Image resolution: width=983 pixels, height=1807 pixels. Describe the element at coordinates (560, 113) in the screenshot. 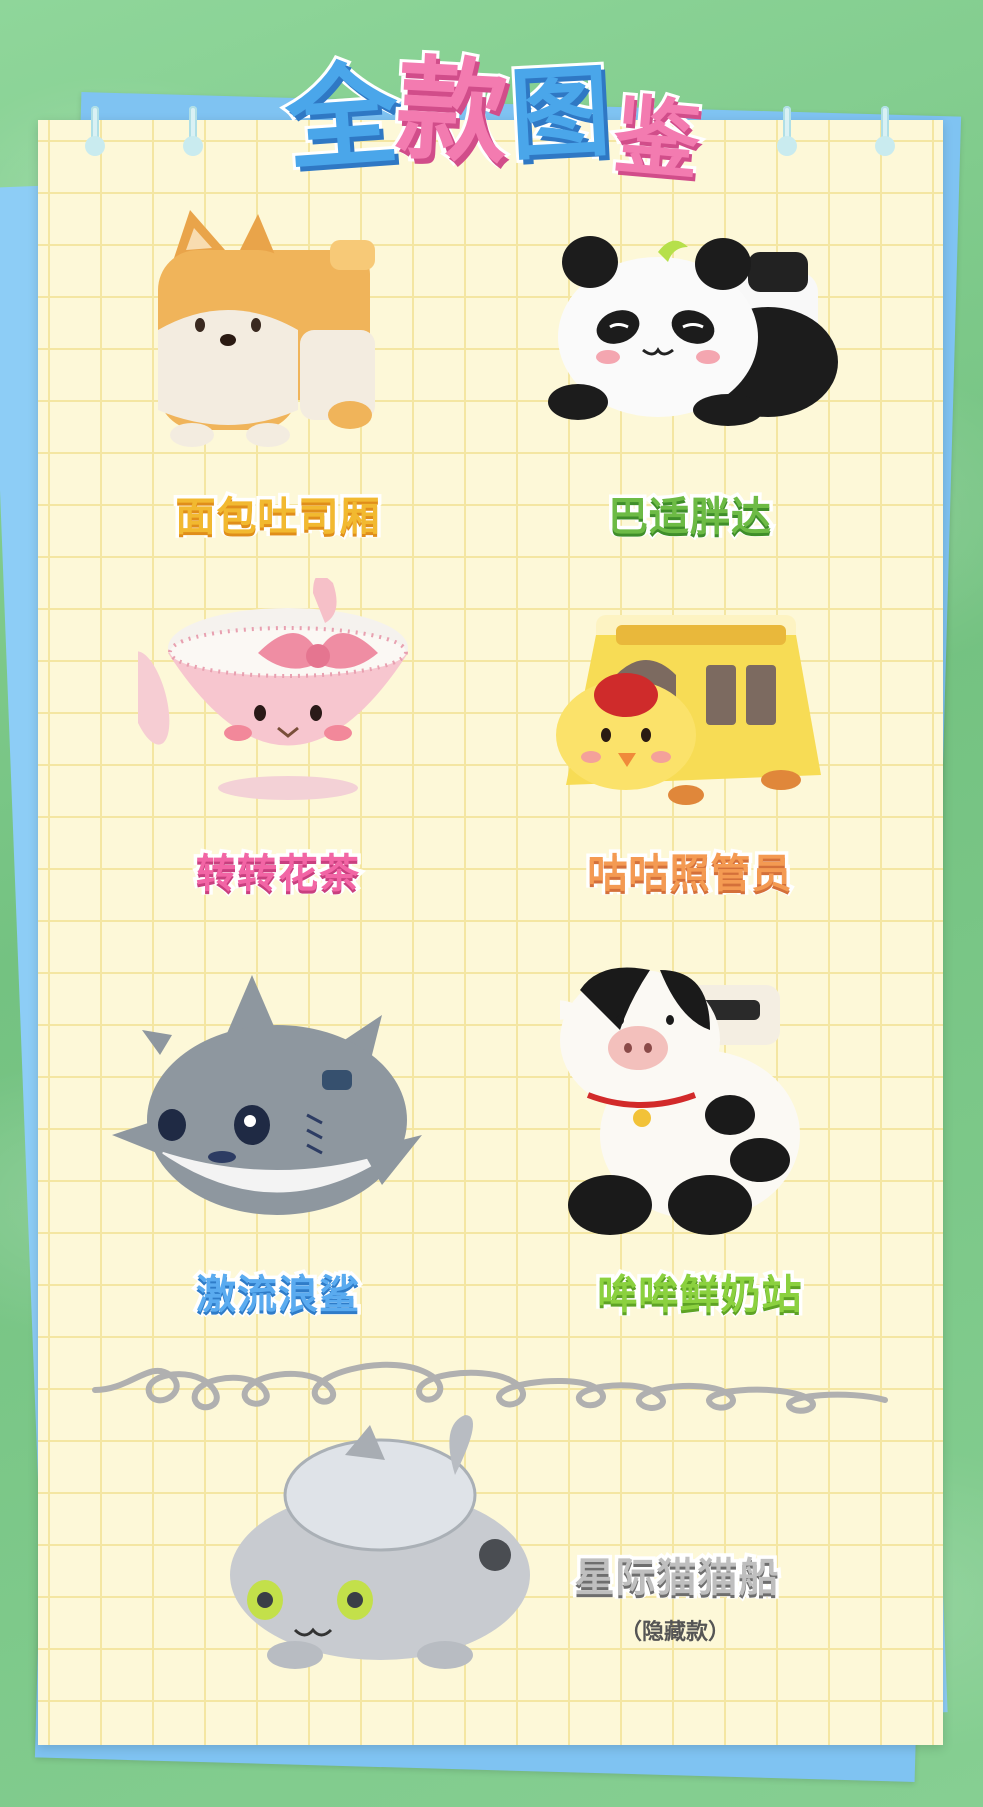

I see `title-char: 图` at that location.